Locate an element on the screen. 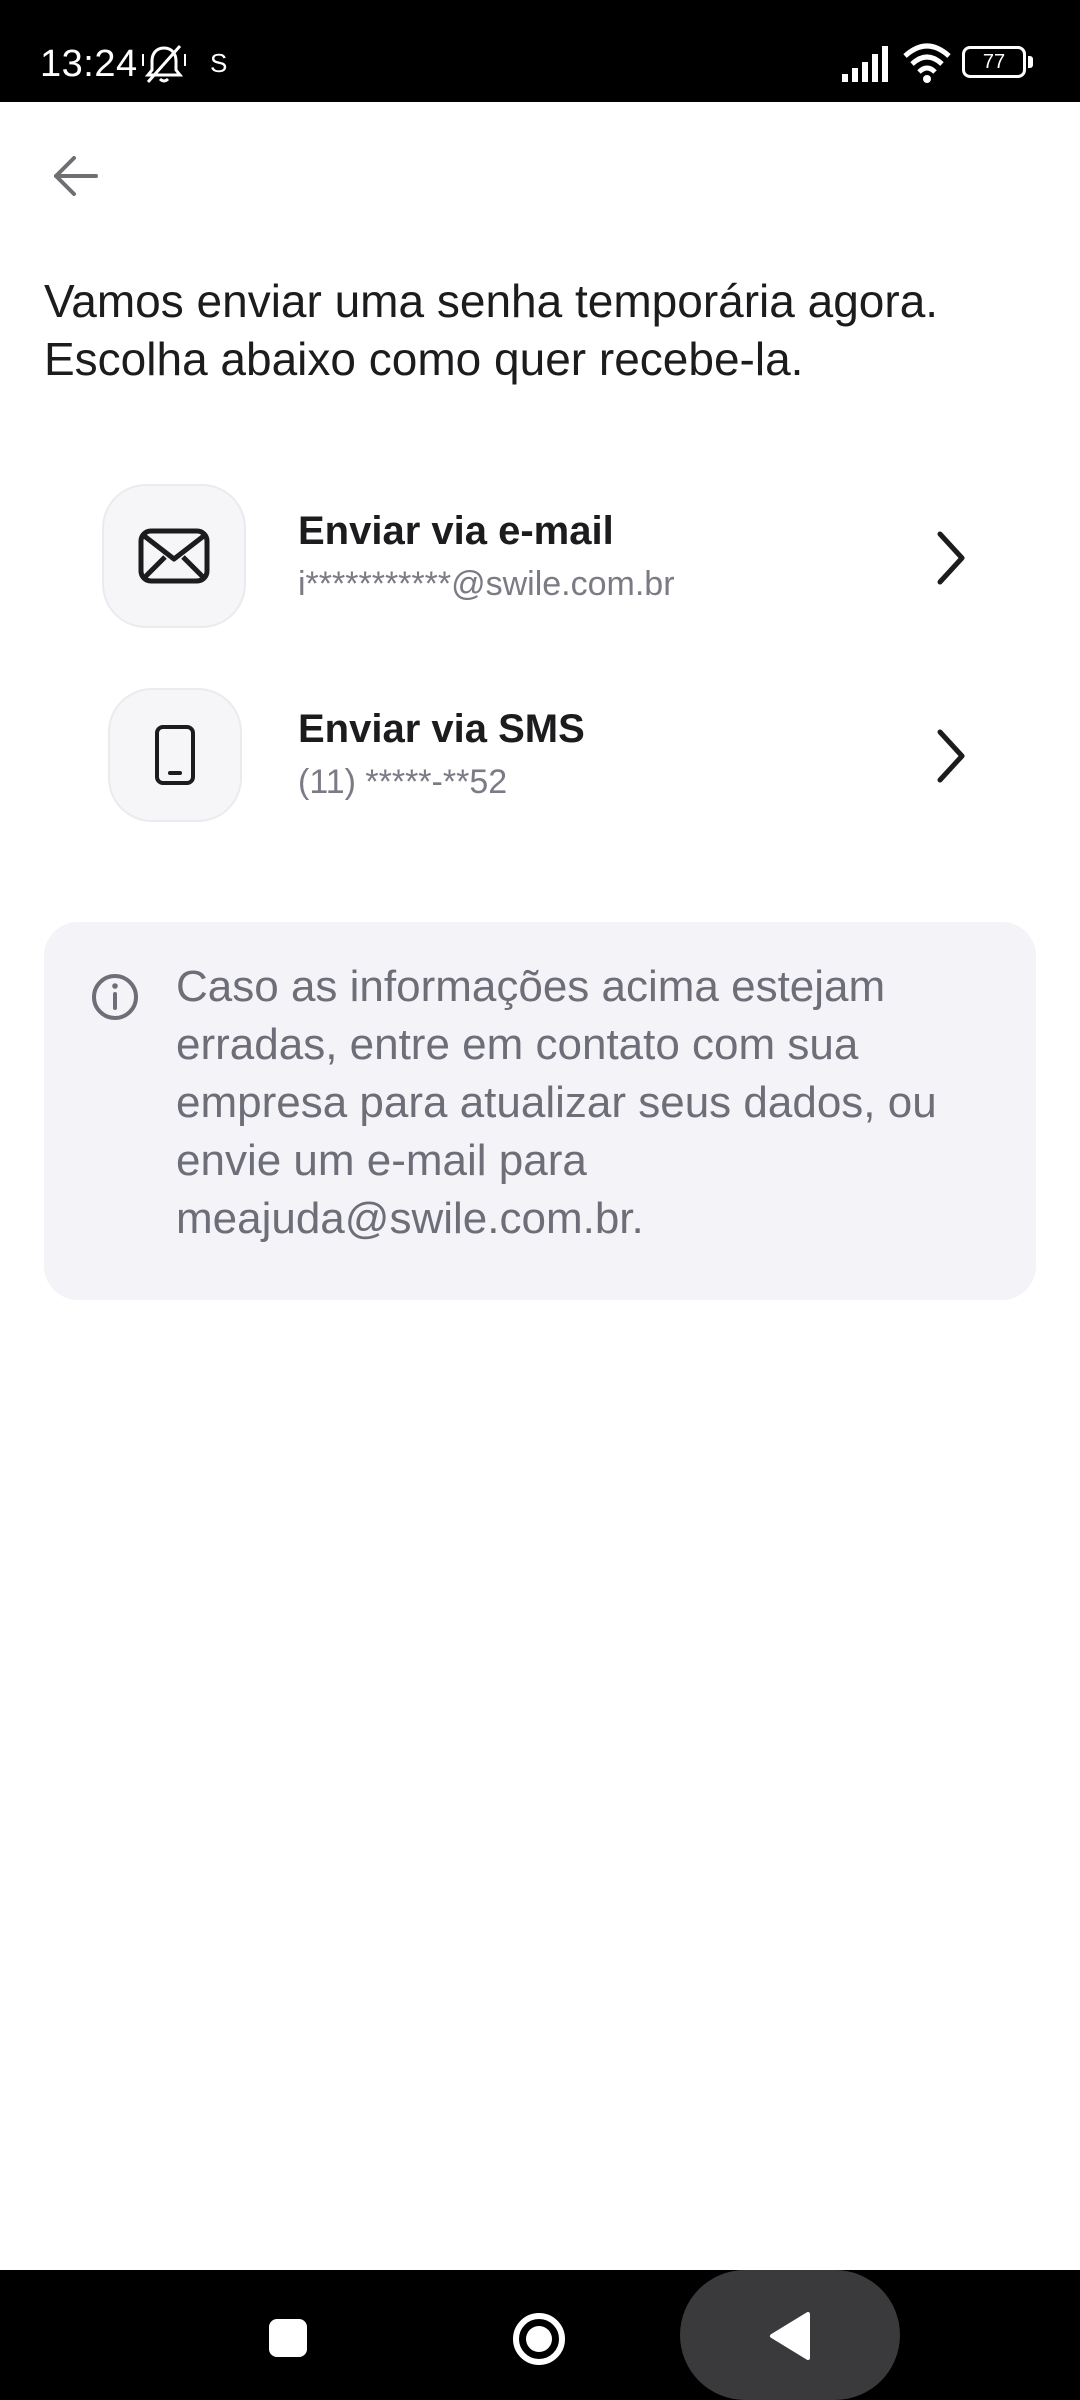 The width and height of the screenshot is (1080, 2400). sms-option-title: Enviar via SMS is located at coordinates (441, 729).